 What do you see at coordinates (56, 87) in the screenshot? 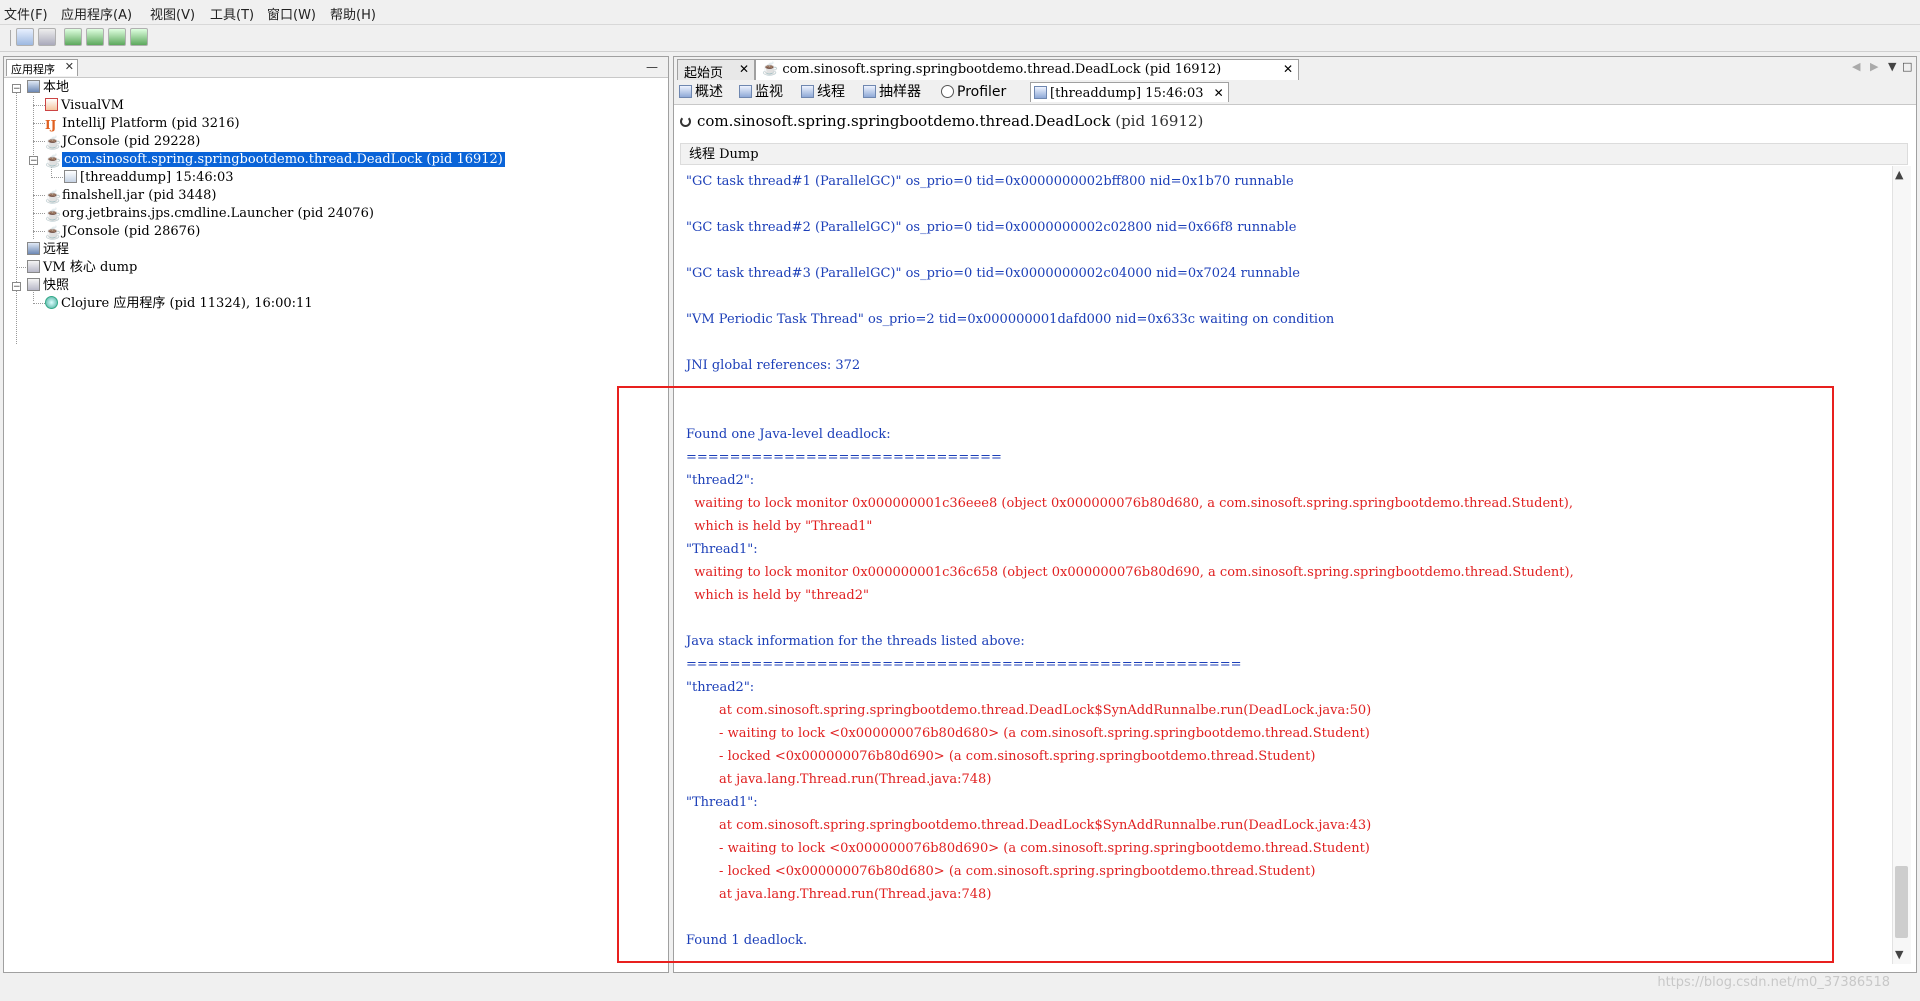
I see `tree-node-label: 本地` at bounding box center [56, 87].